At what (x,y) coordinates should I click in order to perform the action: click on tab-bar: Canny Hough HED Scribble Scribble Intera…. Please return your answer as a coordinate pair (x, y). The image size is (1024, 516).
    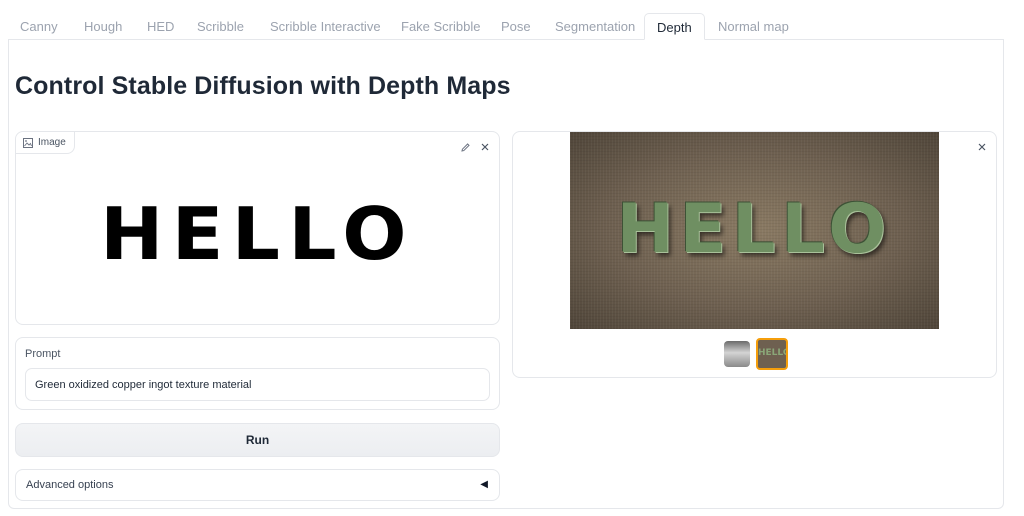
    Looking at the image, I should click on (506, 26).